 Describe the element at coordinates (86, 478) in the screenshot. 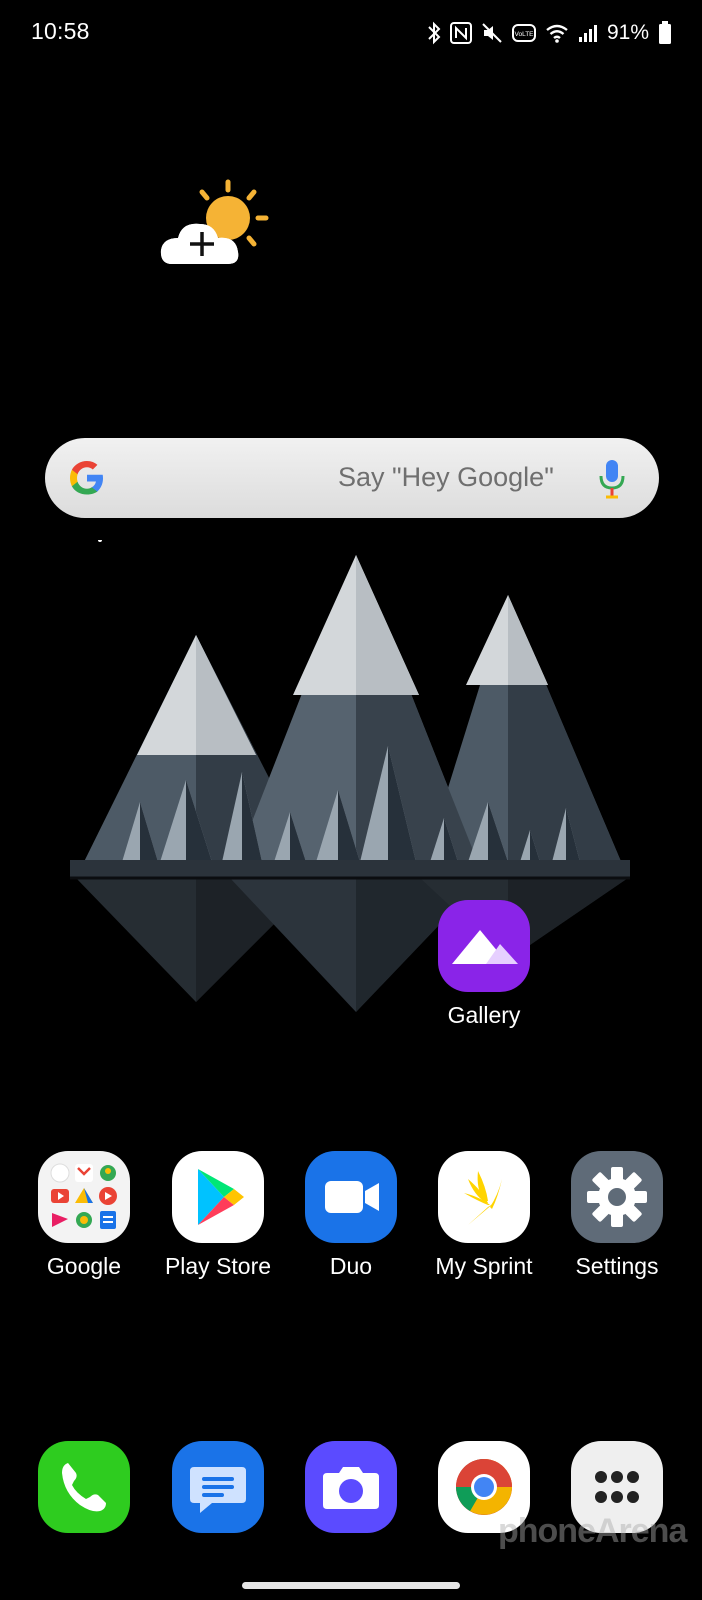

I see `google-g-icon` at that location.